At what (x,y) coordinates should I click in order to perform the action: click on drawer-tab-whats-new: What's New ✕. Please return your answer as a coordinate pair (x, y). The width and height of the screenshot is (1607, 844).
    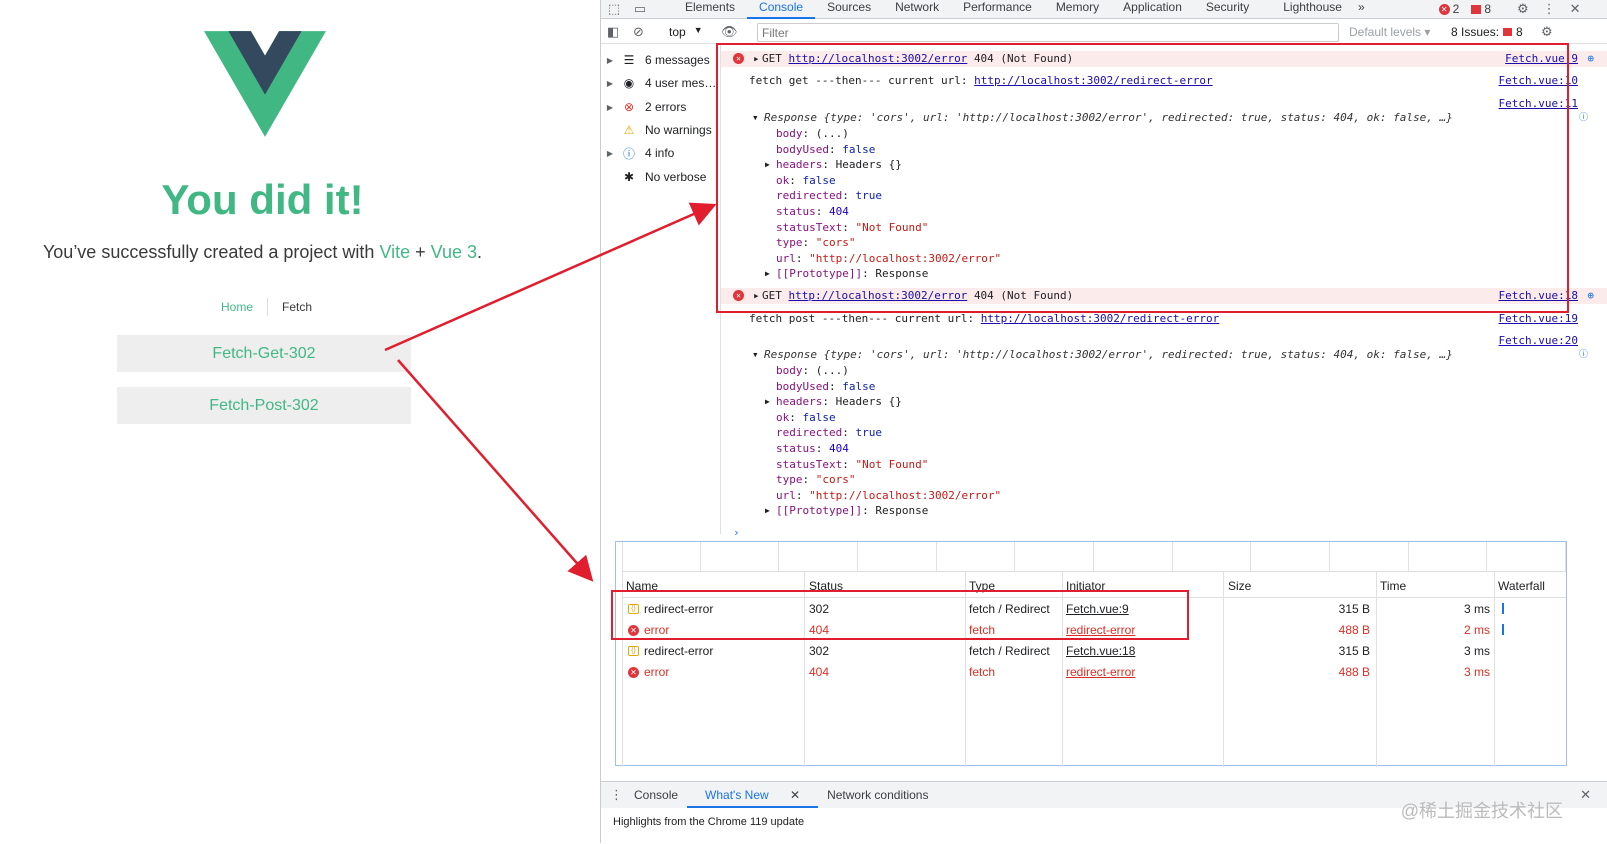
    Looking at the image, I should click on (752, 795).